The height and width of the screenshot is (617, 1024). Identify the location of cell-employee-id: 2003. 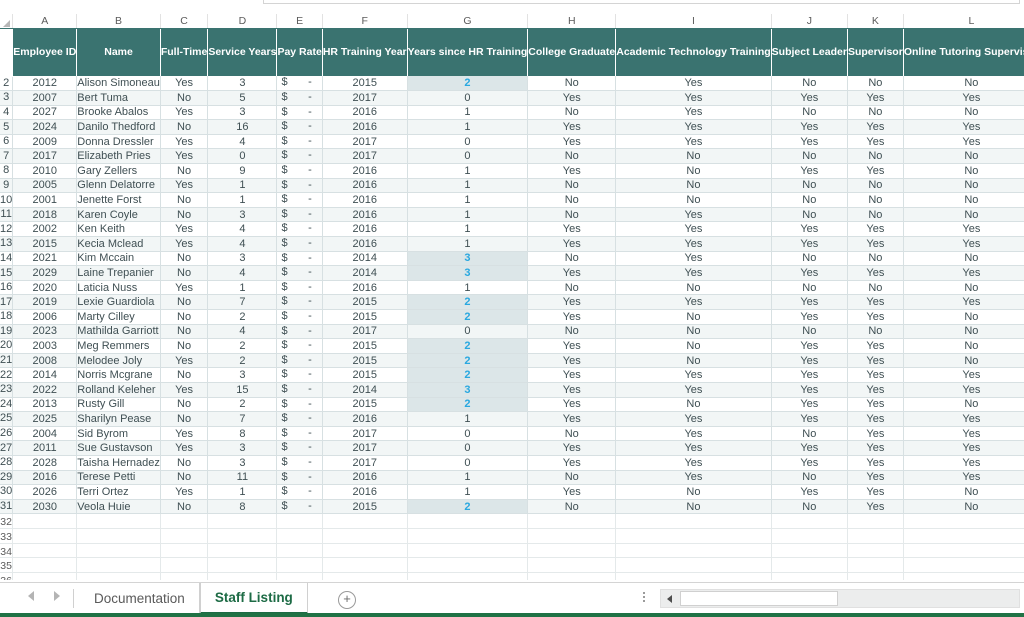
(45, 346).